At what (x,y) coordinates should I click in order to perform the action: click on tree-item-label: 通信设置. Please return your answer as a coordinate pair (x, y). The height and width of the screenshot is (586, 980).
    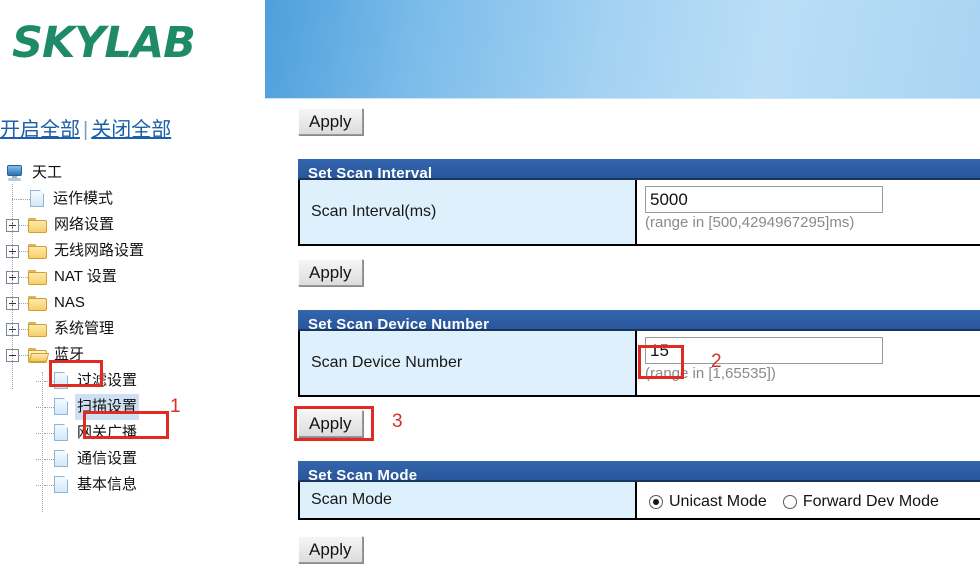
    Looking at the image, I should click on (107, 459).